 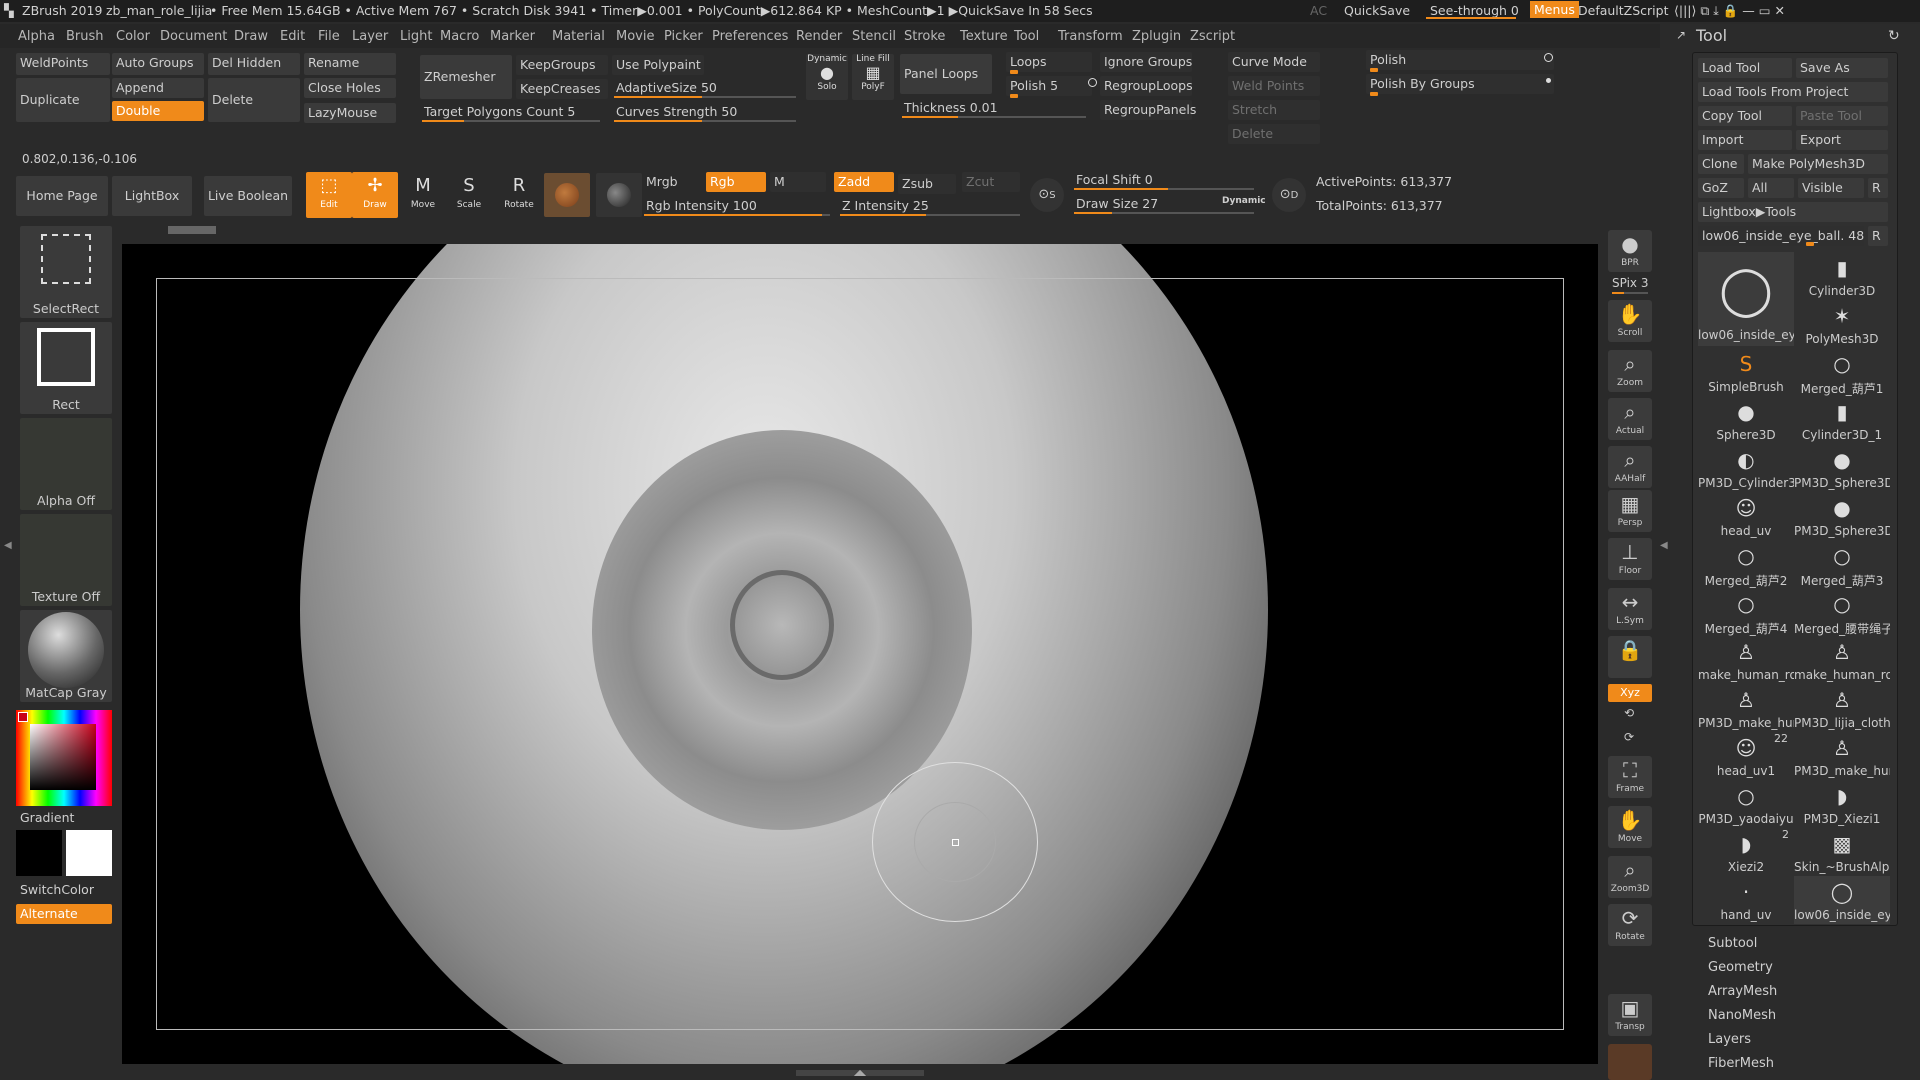 What do you see at coordinates (1721, 164) in the screenshot?
I see `clone-button: Clone` at bounding box center [1721, 164].